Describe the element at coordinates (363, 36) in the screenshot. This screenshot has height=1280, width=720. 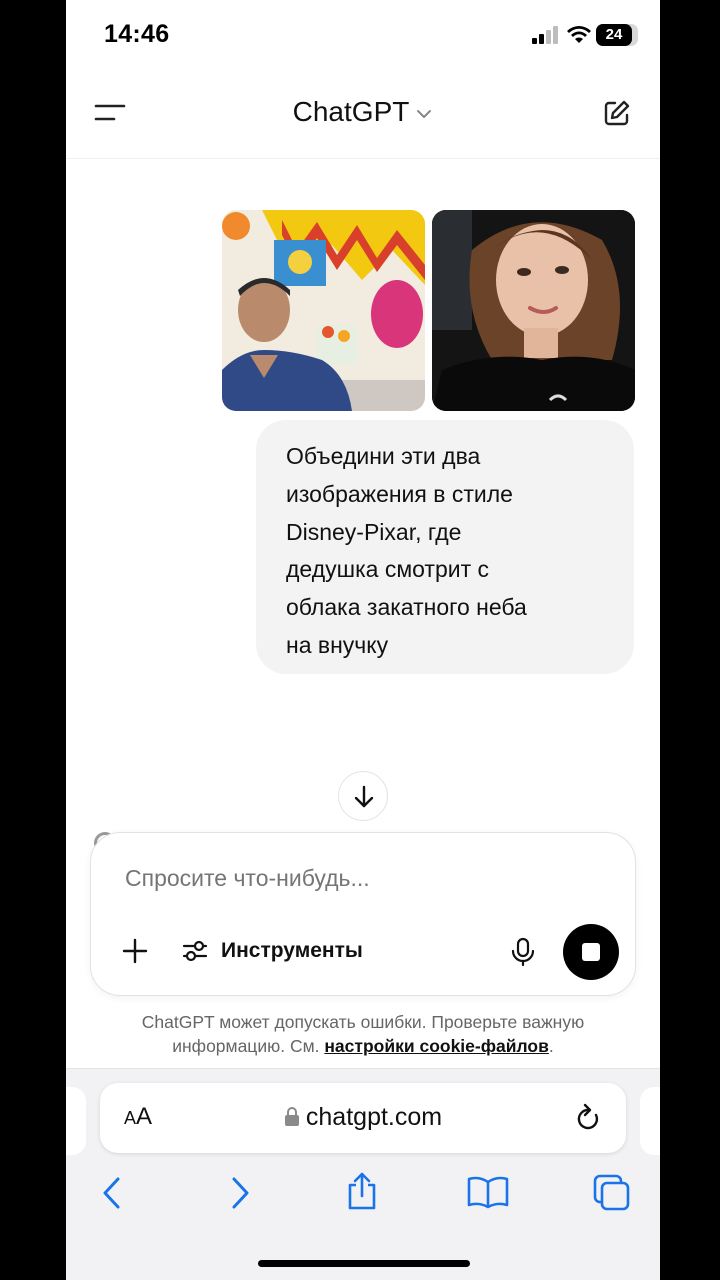
I see `status-bar: 14:46 24` at that location.